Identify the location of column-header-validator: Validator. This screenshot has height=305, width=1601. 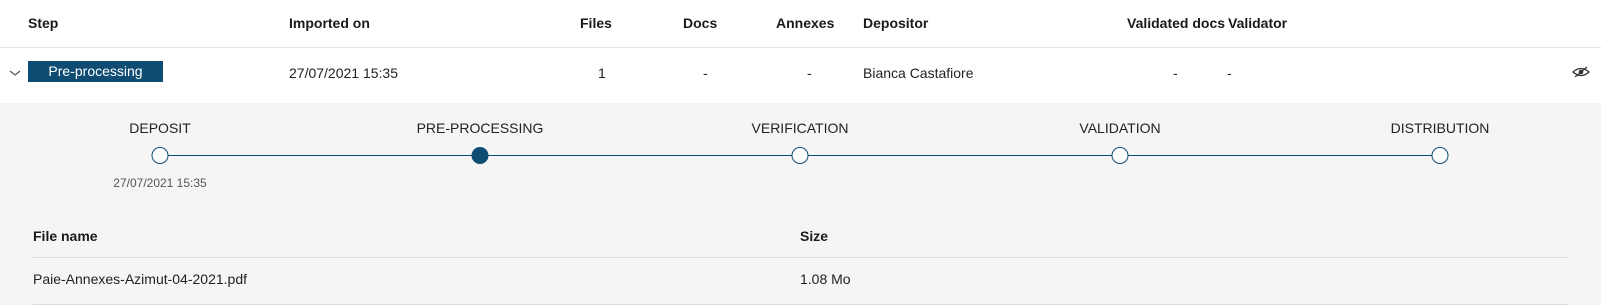
(1257, 23).